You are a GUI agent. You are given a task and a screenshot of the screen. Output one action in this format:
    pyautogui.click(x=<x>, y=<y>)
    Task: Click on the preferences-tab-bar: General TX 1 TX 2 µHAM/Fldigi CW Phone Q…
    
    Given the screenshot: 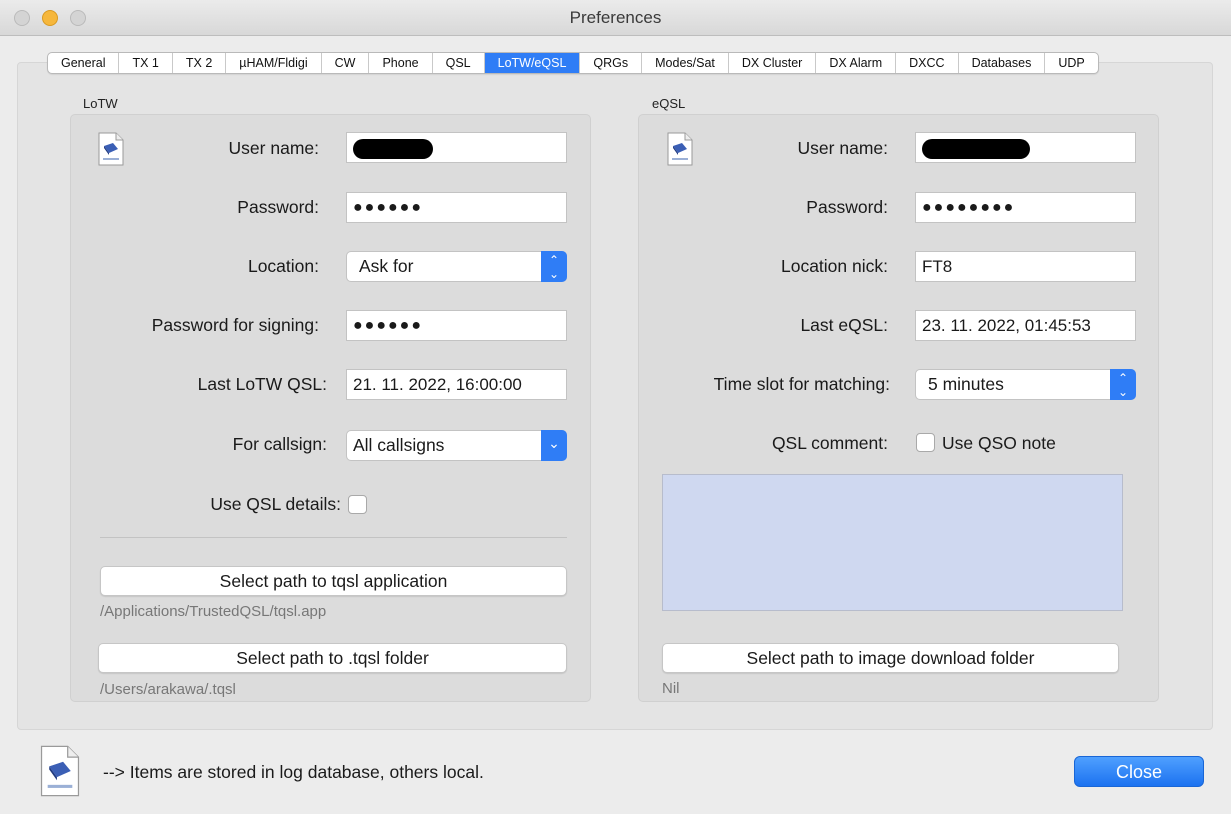 What is the action you would take?
    pyautogui.click(x=573, y=63)
    